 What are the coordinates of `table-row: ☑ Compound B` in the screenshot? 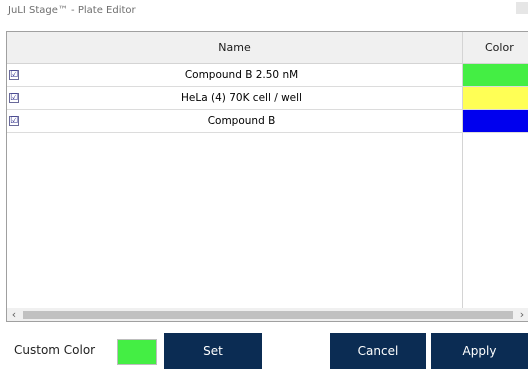 It's located at (267, 121).